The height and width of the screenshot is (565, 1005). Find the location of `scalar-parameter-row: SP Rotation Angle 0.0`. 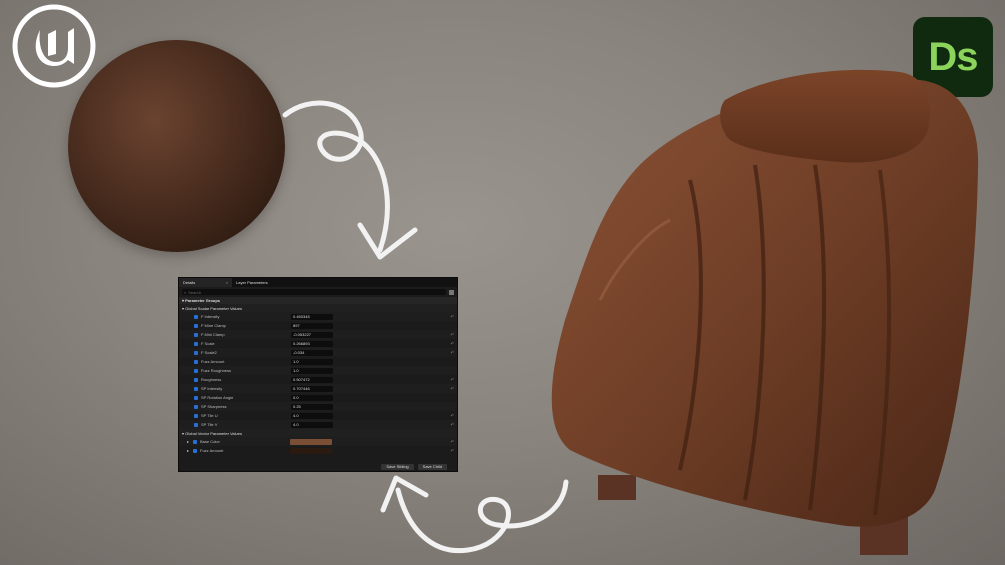

scalar-parameter-row: SP Rotation Angle 0.0 is located at coordinates (318, 397).